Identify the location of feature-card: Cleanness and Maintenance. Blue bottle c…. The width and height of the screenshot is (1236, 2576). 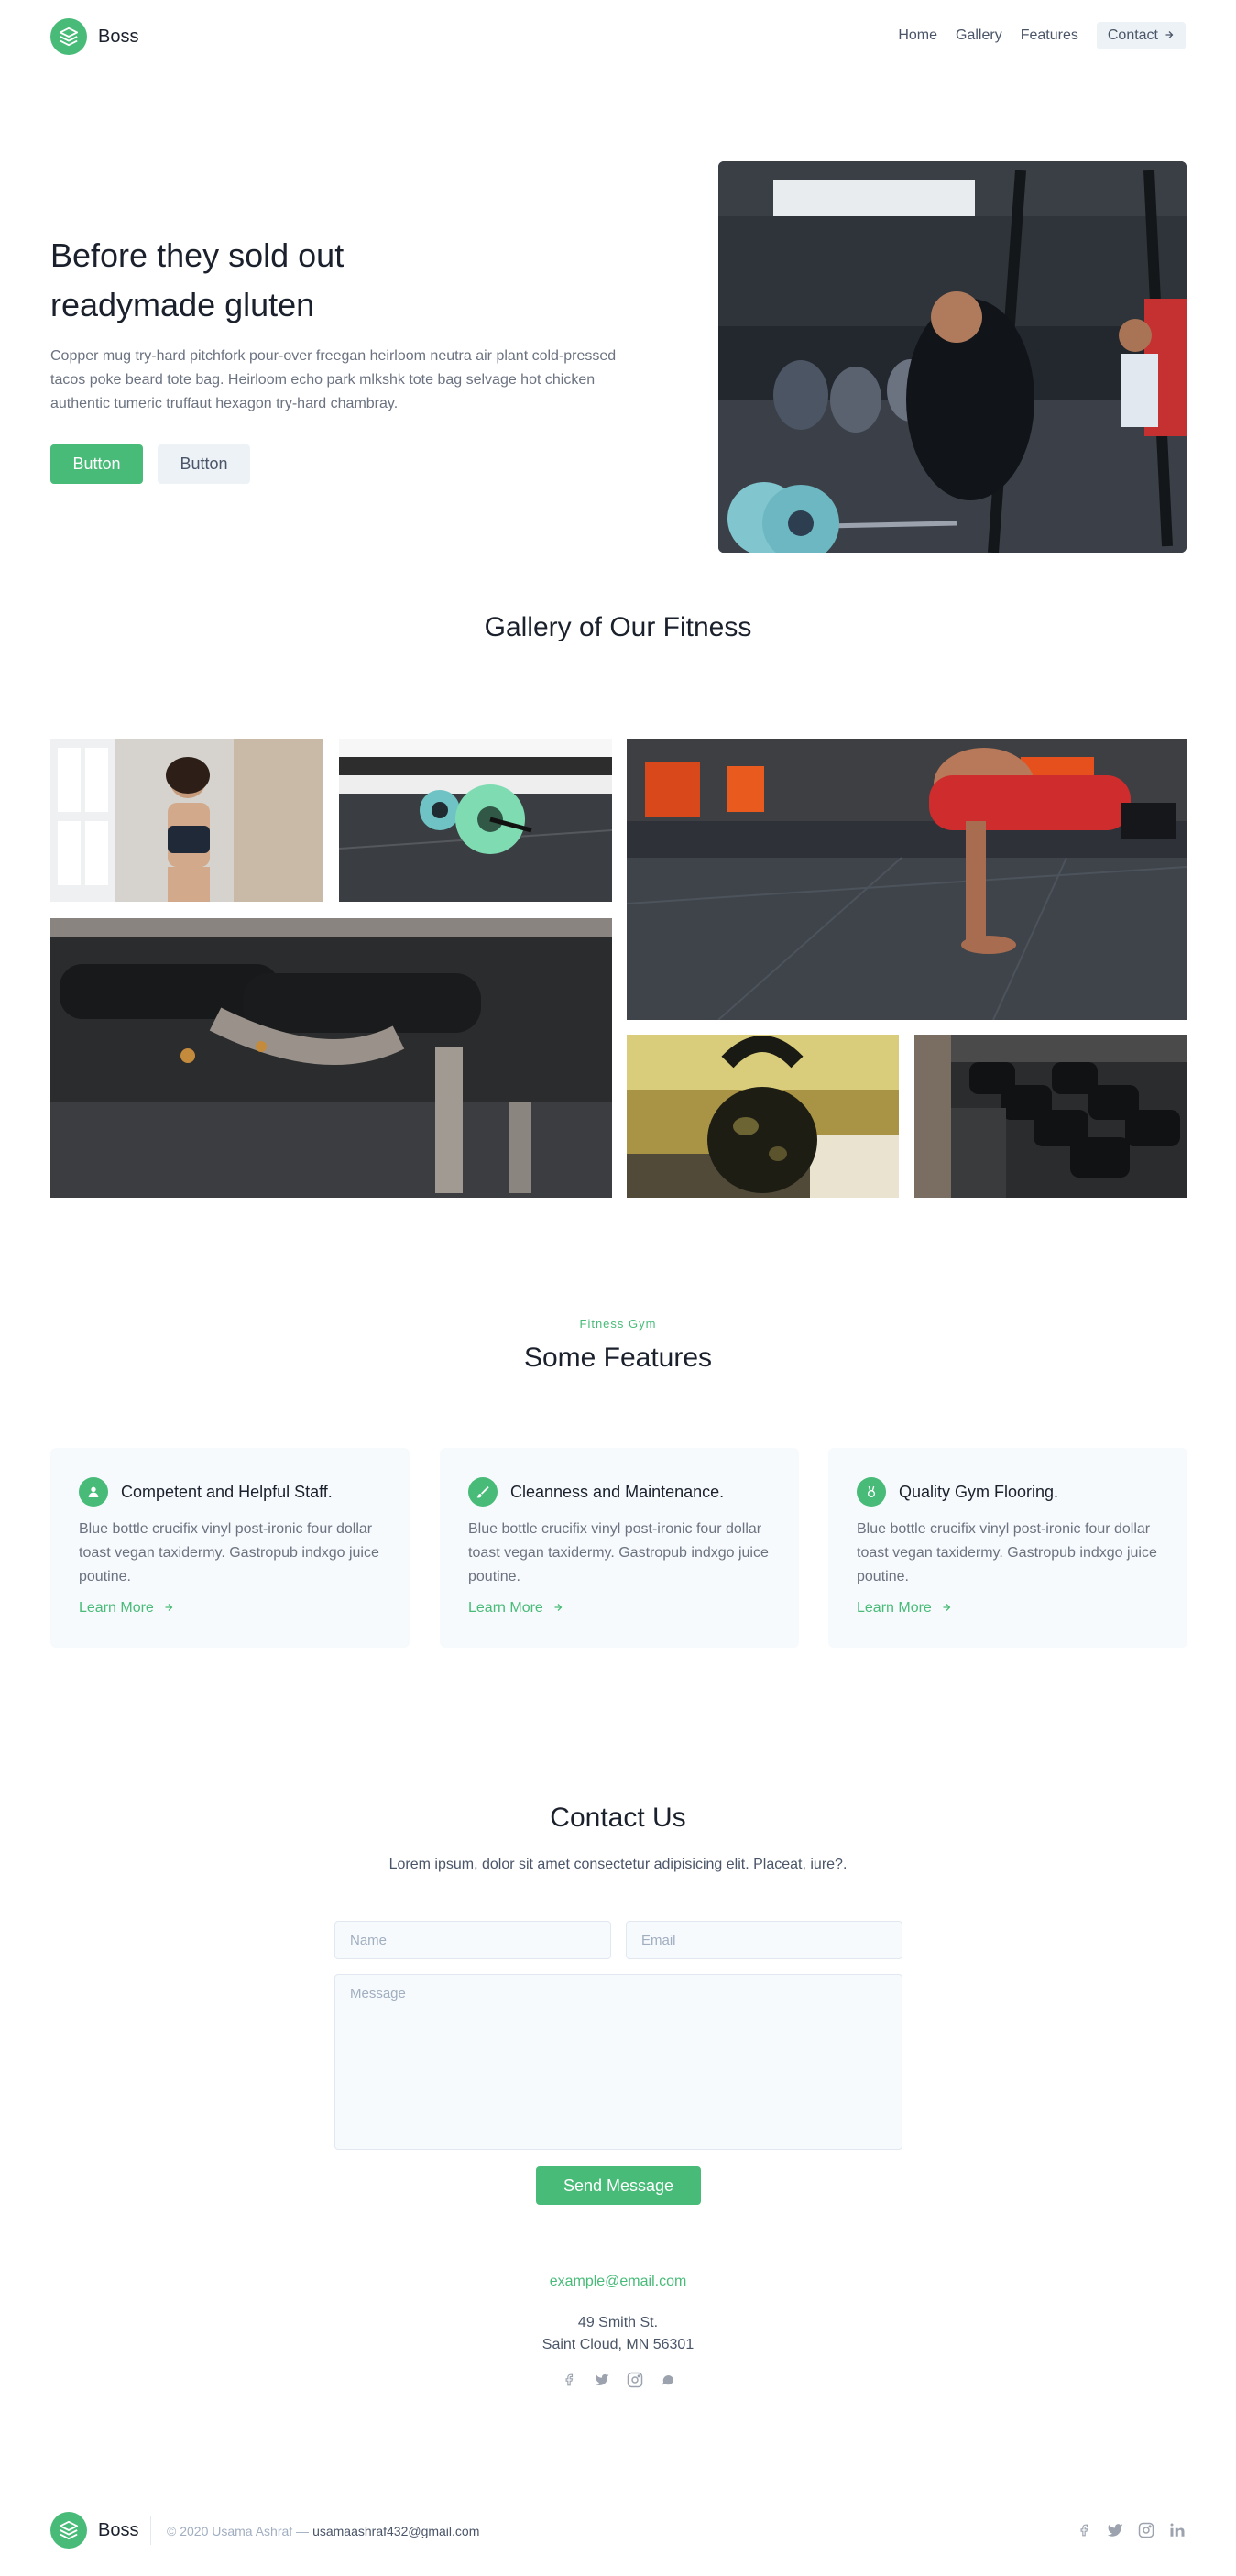
(619, 1548).